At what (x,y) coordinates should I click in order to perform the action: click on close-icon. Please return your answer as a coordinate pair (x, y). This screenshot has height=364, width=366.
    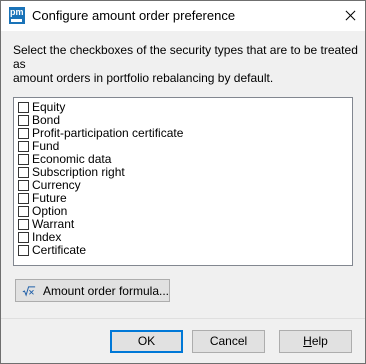
    Looking at the image, I should click on (350, 16).